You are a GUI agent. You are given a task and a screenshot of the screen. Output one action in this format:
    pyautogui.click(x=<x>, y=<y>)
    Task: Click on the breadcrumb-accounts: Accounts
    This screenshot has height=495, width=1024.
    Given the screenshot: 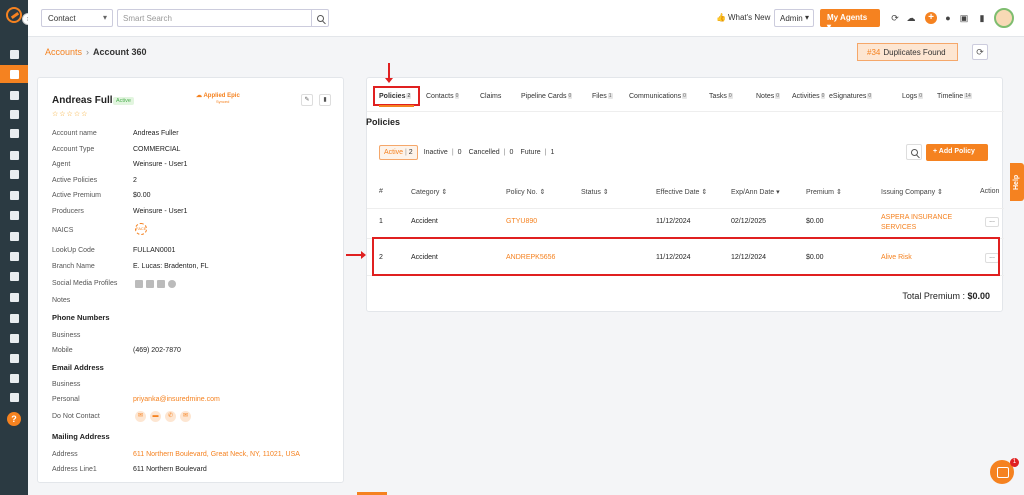 What is the action you would take?
    pyautogui.click(x=63, y=52)
    